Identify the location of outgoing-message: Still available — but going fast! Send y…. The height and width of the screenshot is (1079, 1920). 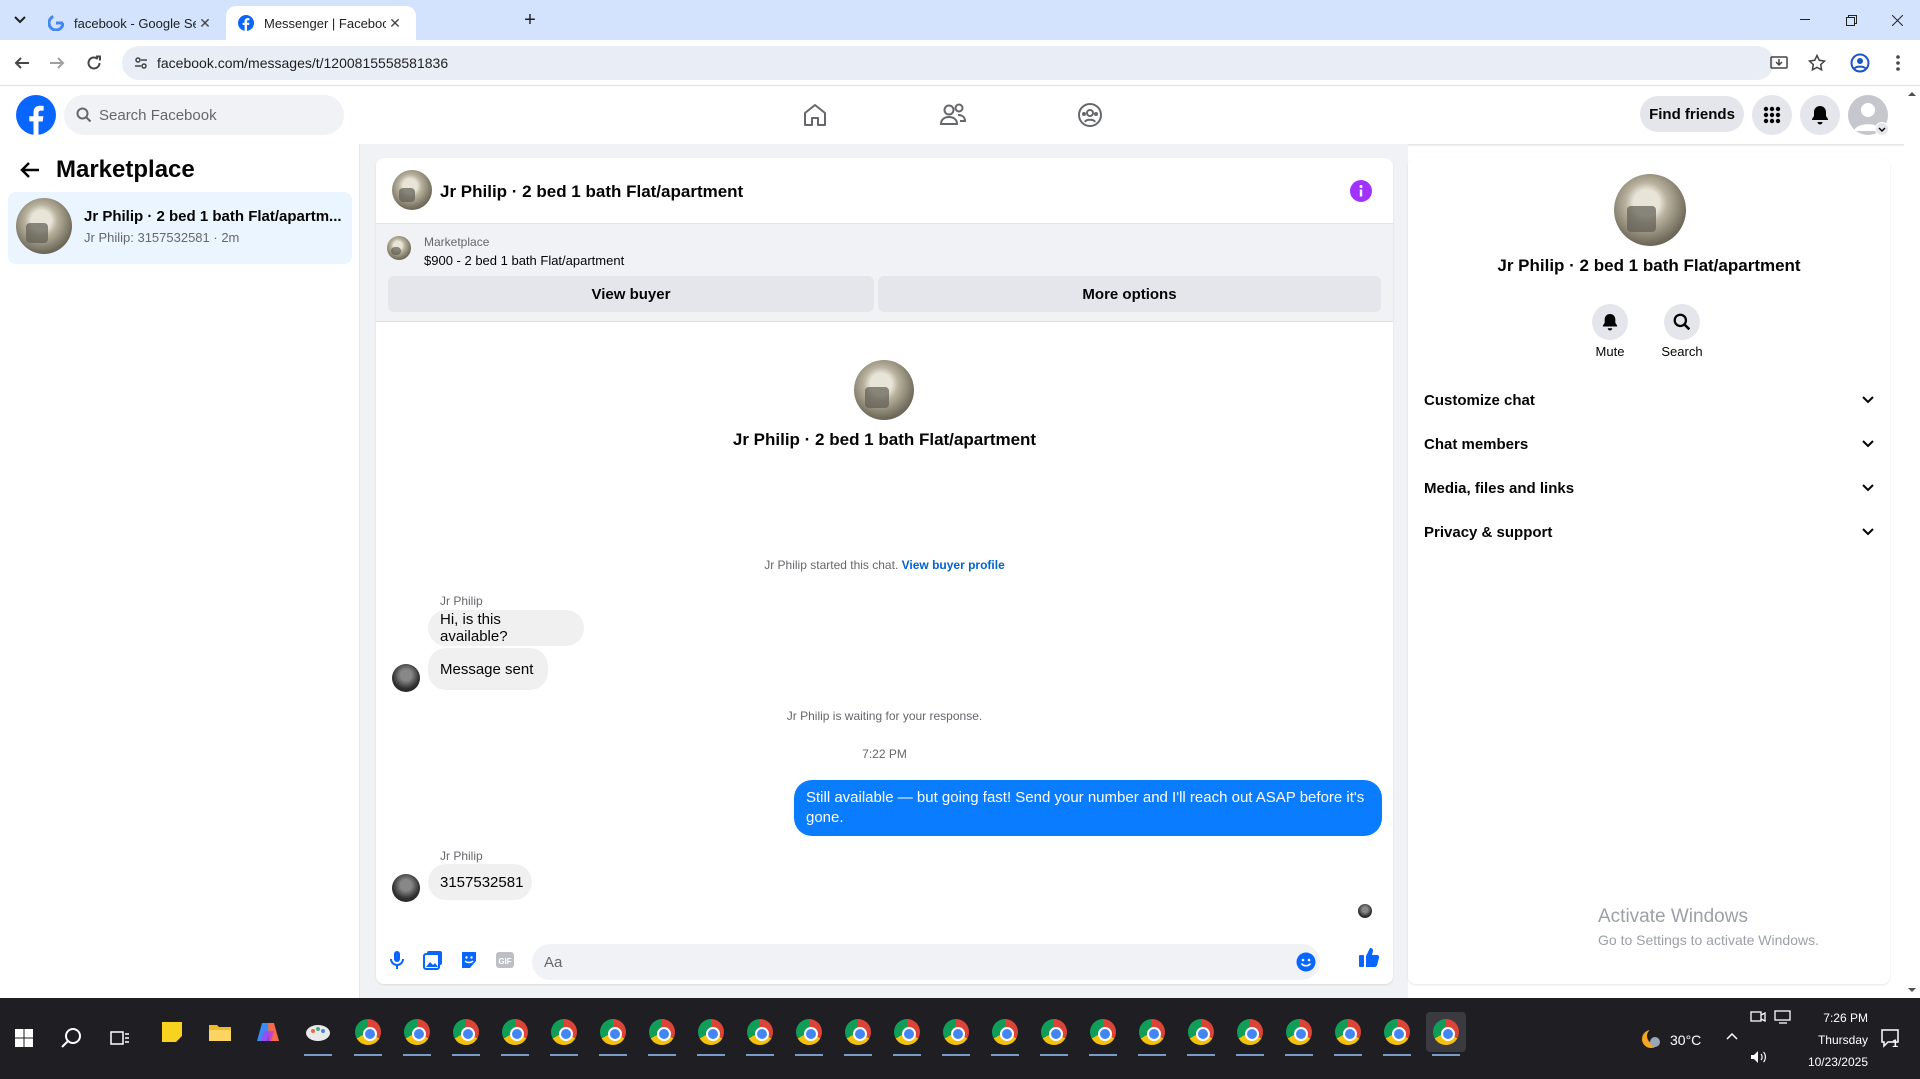
(1088, 808).